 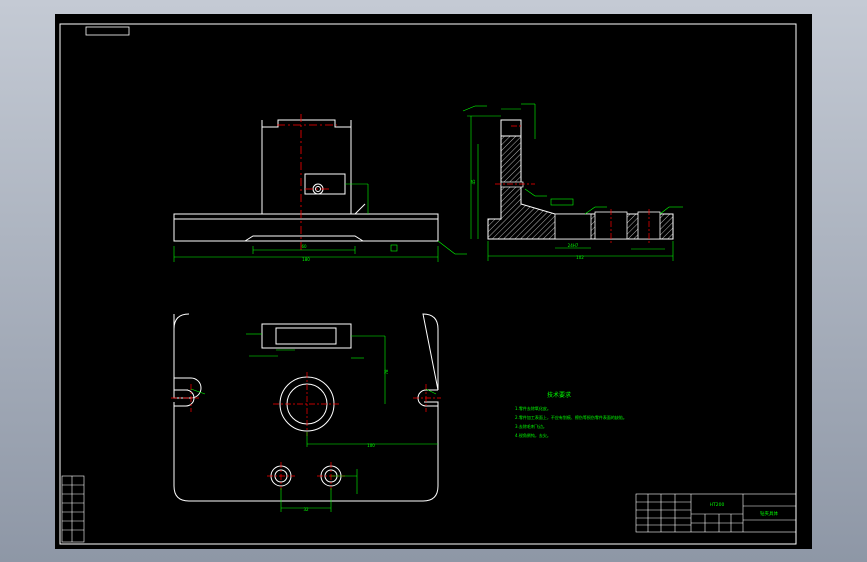 I want to click on plan-hole-spacing-dim: 32, so click(x=306, y=509).